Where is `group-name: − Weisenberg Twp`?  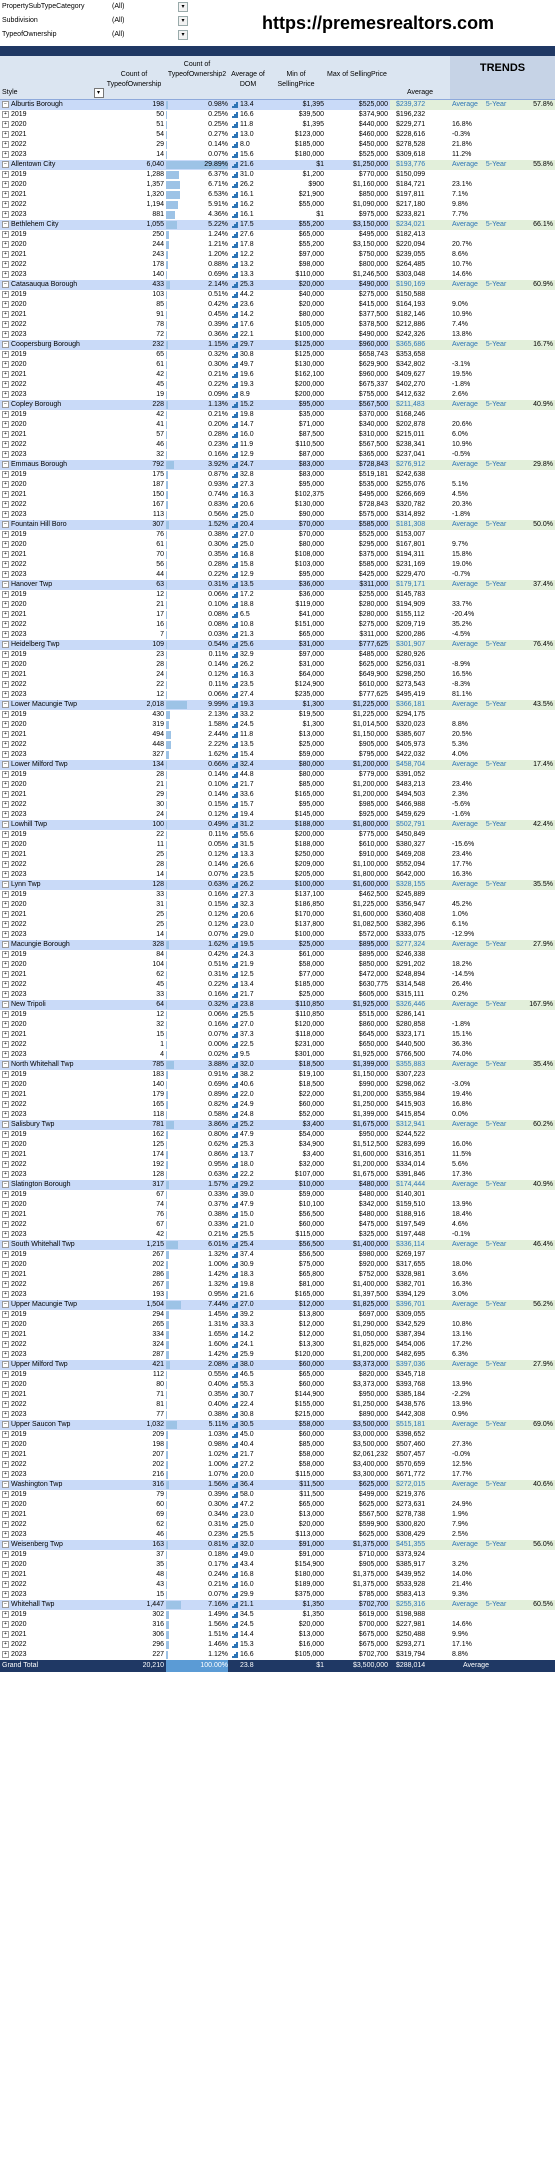 group-name: − Weisenberg Twp is located at coordinates (52, 1545).